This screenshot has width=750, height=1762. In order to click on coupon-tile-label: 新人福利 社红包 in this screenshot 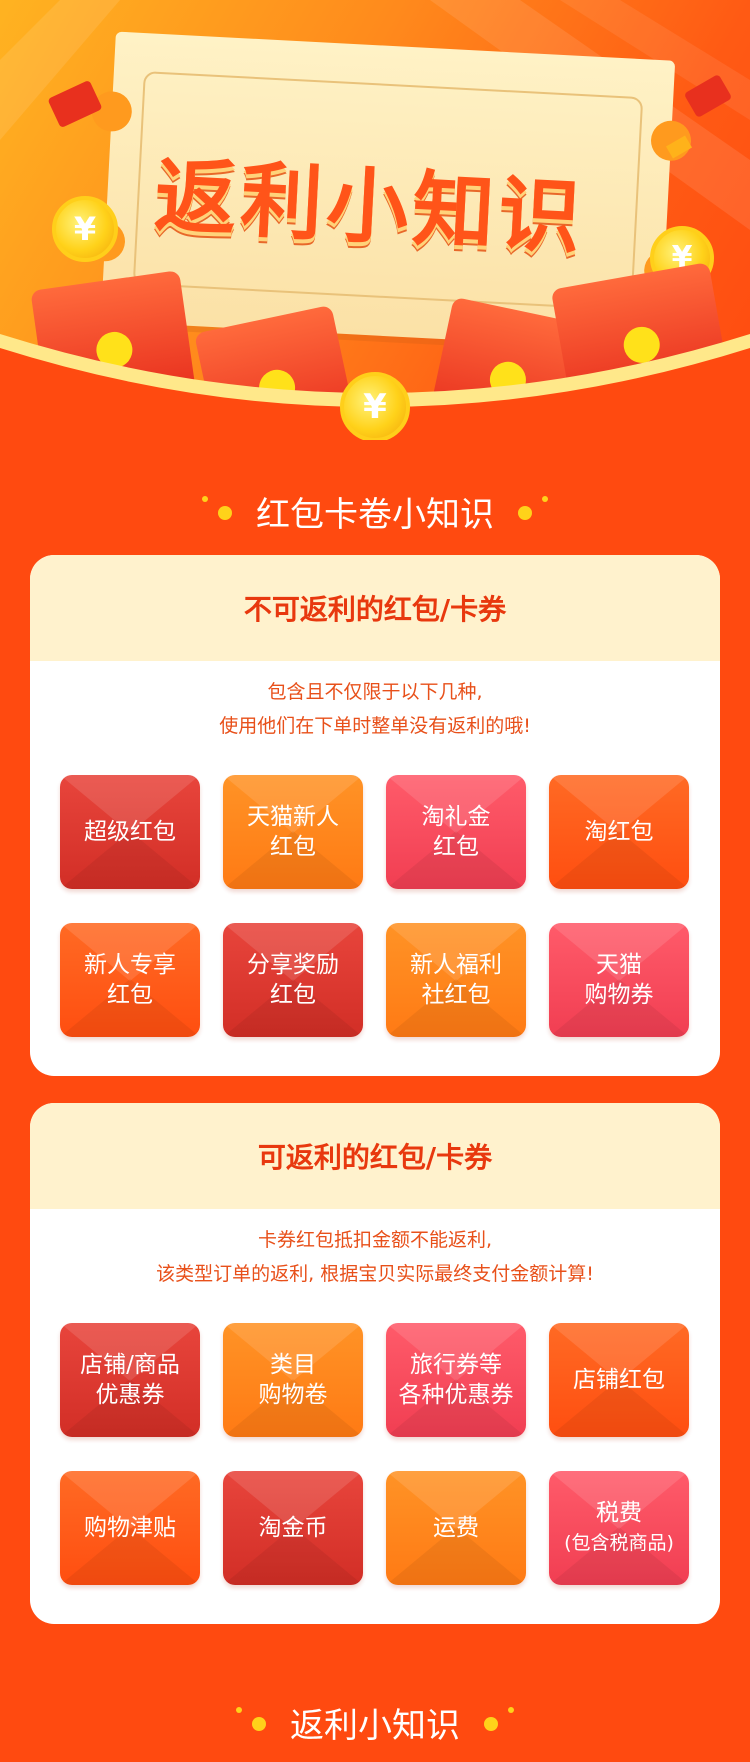, I will do `click(456, 980)`.